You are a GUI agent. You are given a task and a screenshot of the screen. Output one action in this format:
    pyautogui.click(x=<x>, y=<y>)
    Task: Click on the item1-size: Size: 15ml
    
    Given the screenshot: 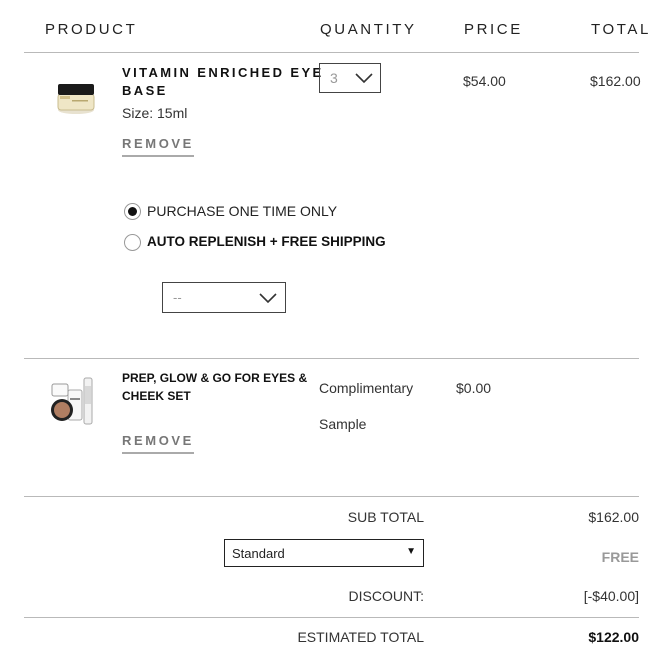 What is the action you would take?
    pyautogui.click(x=155, y=113)
    